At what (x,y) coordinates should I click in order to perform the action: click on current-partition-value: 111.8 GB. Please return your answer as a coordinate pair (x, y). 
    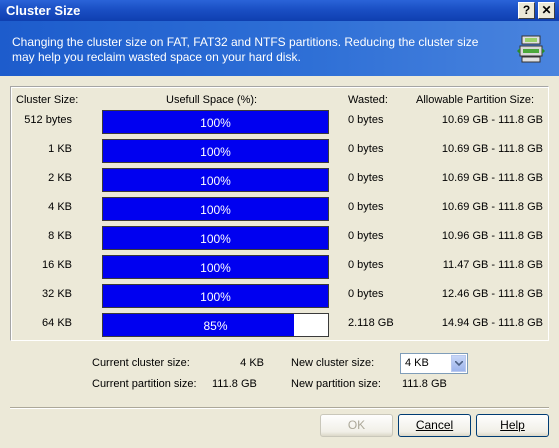
    Looking at the image, I should click on (234, 384).